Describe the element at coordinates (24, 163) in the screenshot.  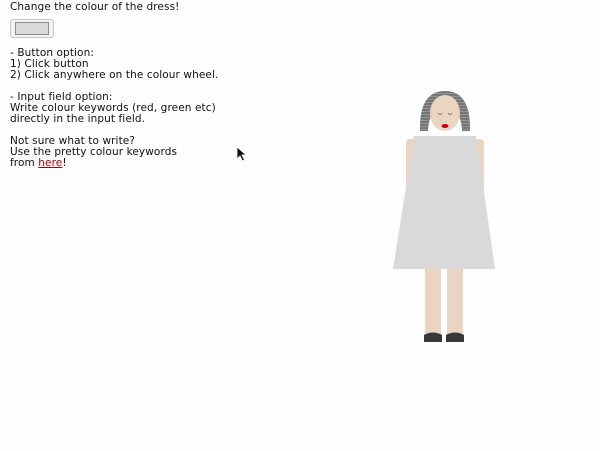
I see `help-line-3-prefix: from` at that location.